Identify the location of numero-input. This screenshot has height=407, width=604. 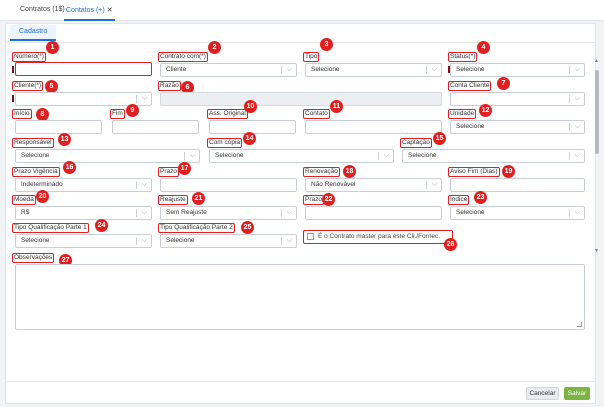
(83, 69).